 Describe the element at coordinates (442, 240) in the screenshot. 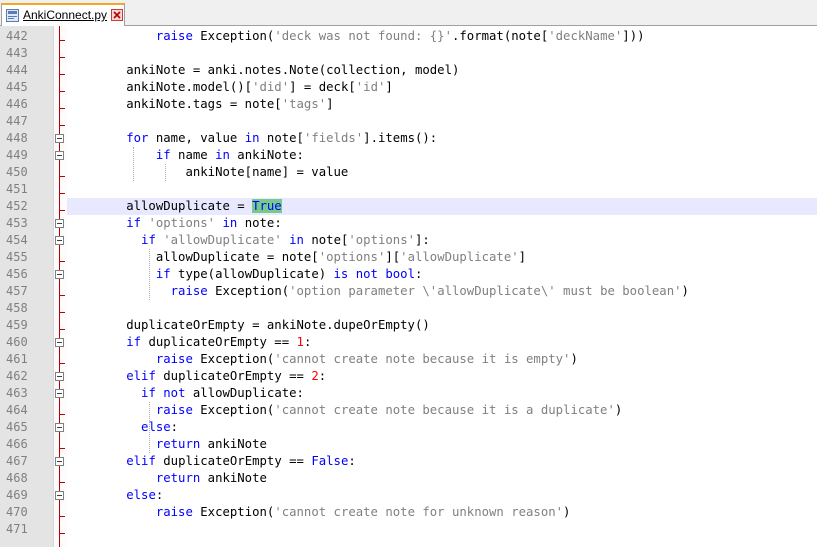

I see `code-line: if 'allowDuplicate' in note['options']:` at that location.